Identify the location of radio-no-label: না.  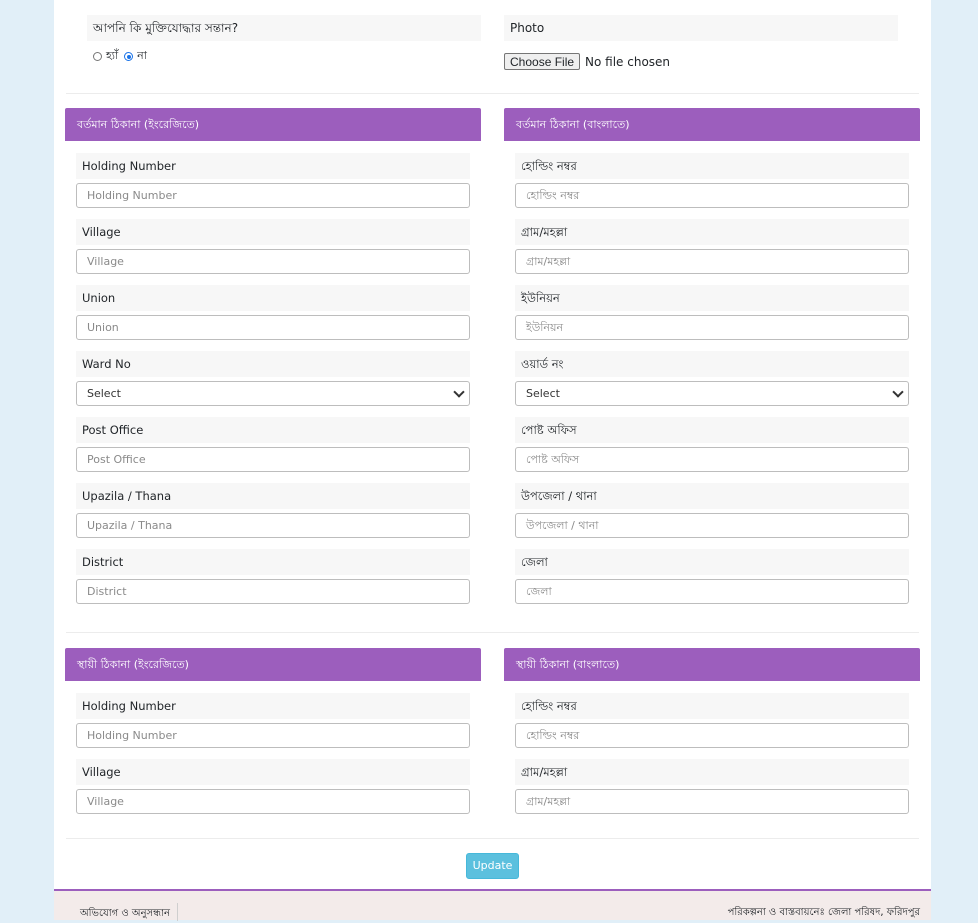
(142, 55).